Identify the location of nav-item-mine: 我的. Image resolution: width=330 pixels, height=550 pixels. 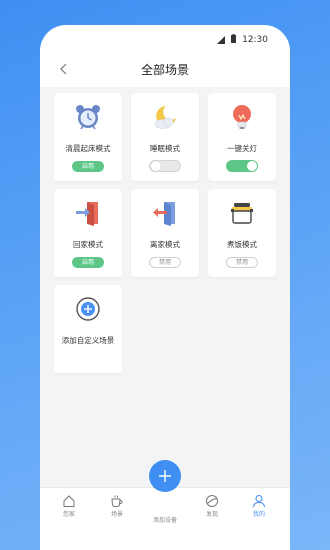
(259, 505).